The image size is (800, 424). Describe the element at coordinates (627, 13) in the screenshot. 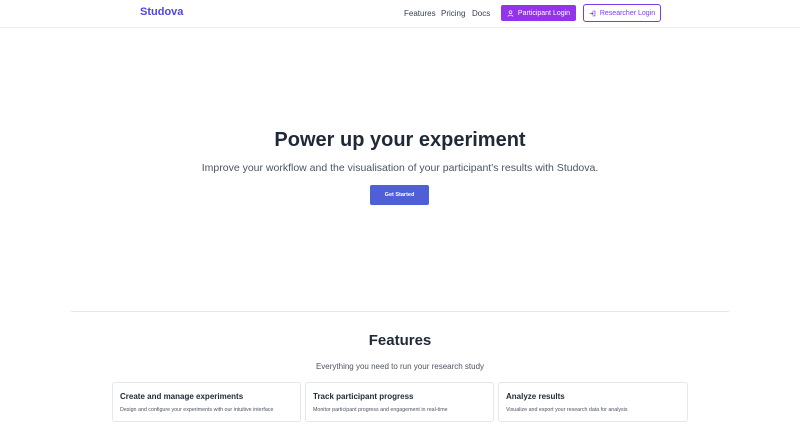

I see `researcher-login-label: Researcher Login` at that location.